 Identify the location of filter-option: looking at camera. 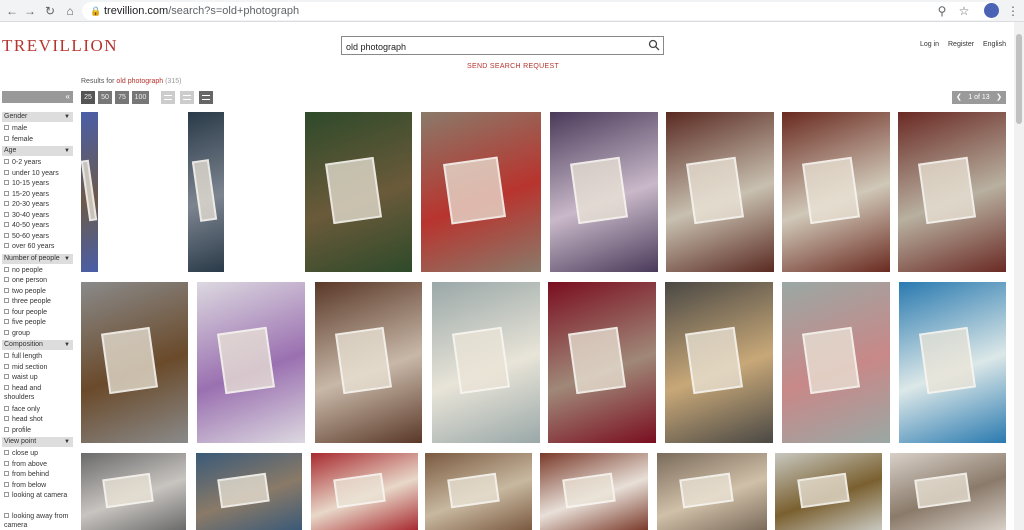
(38, 495).